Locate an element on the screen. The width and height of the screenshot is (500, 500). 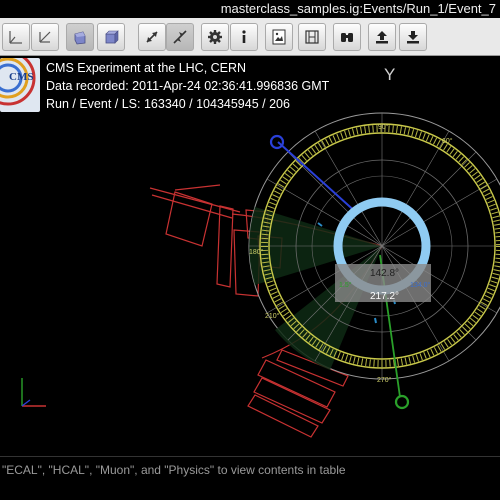
axes-yz-icon is located at coordinates (45, 37).